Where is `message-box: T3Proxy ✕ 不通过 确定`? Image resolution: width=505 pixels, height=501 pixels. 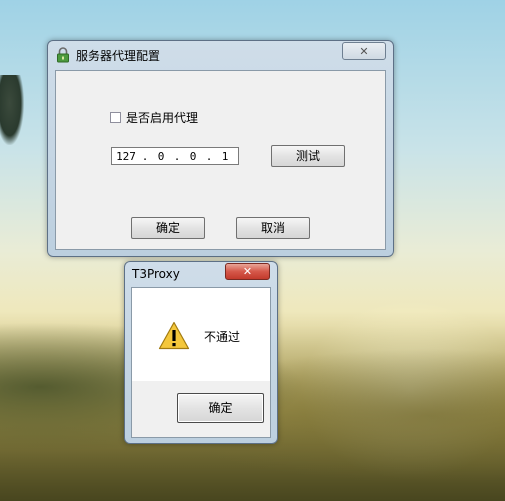 message-box: T3Proxy ✕ 不通过 确定 is located at coordinates (201, 352).